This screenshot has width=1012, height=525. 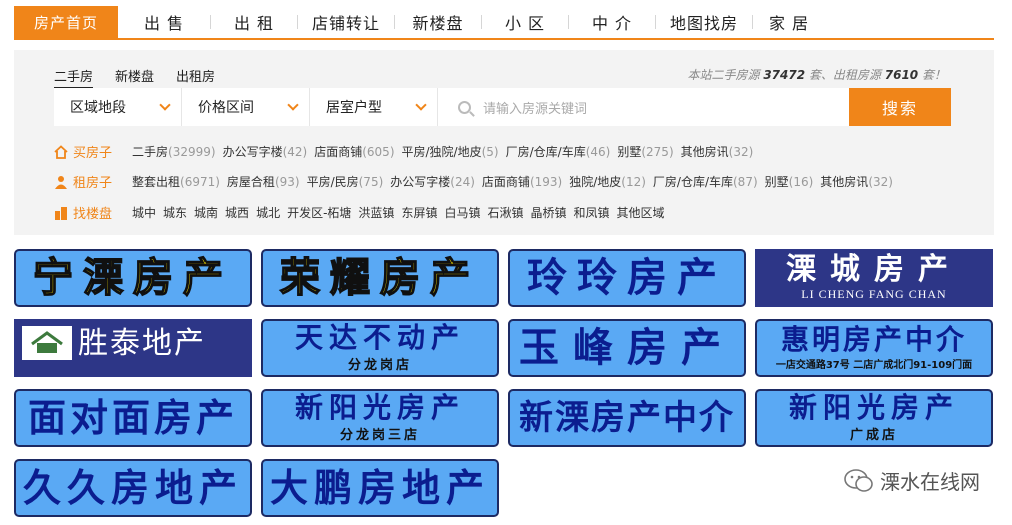 What do you see at coordinates (98, 108) in the screenshot?
I see `dropdown-label: 区域地段` at bounding box center [98, 108].